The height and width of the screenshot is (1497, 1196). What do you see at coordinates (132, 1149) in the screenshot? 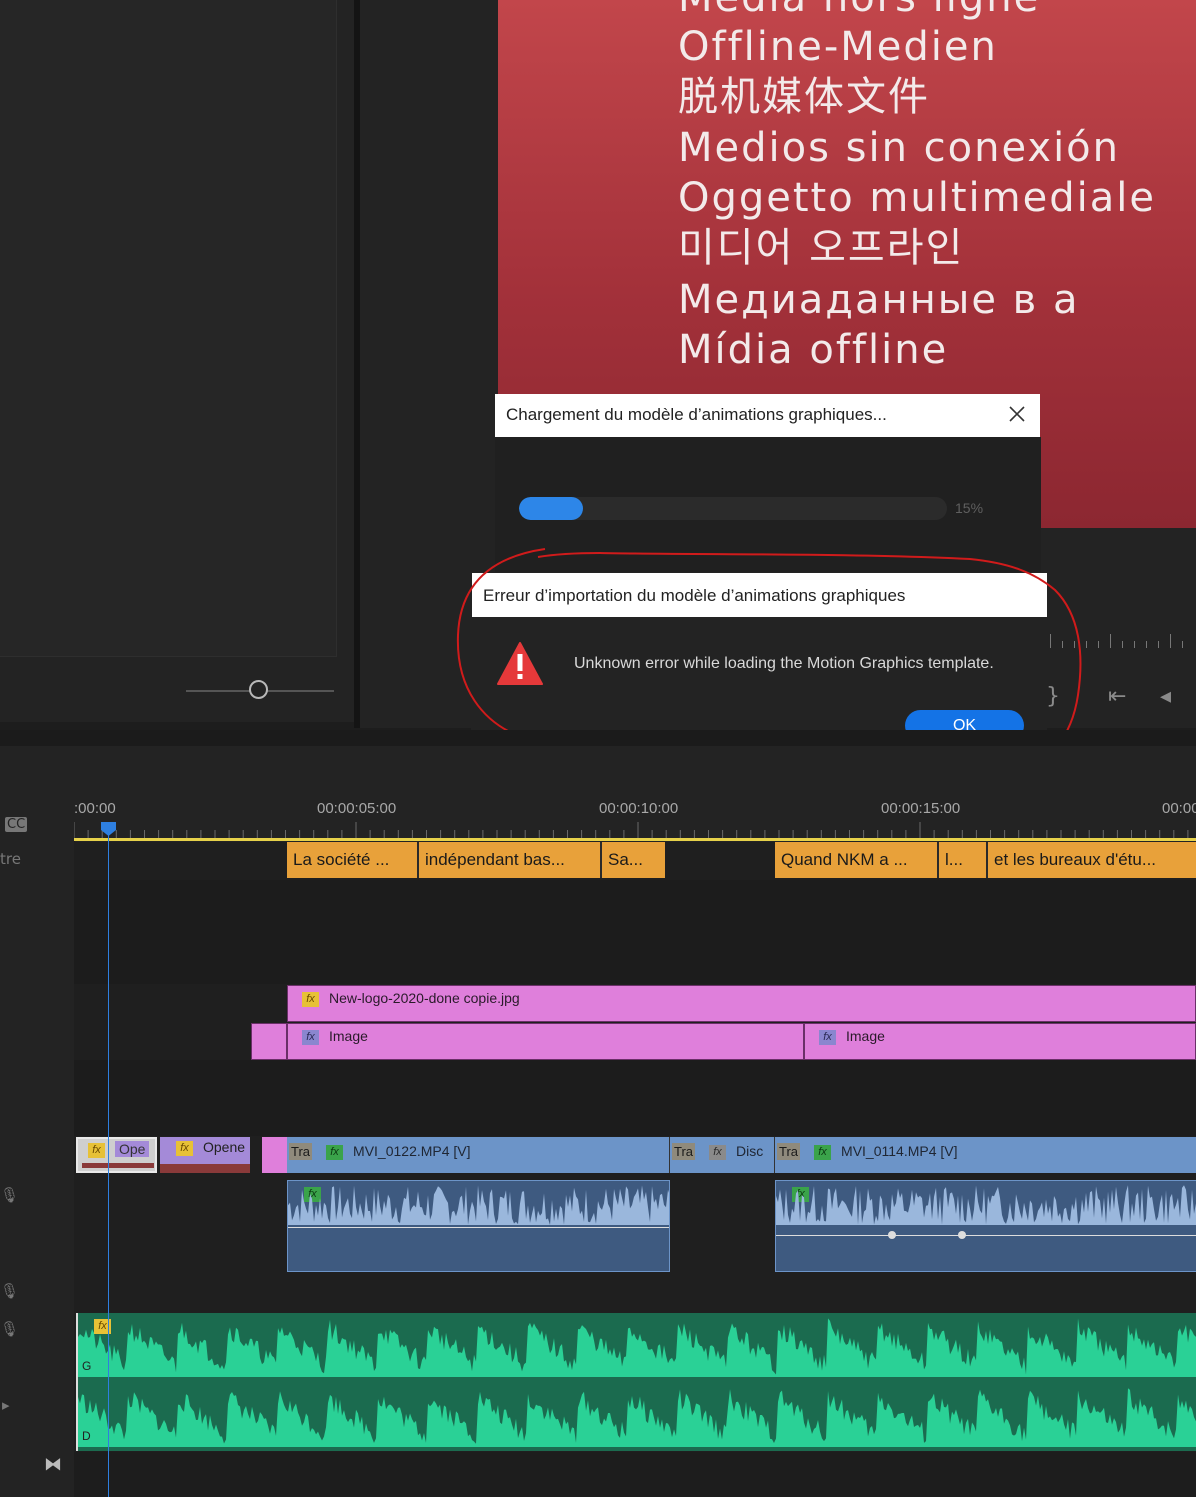
I see `clip-label: Ope` at bounding box center [132, 1149].